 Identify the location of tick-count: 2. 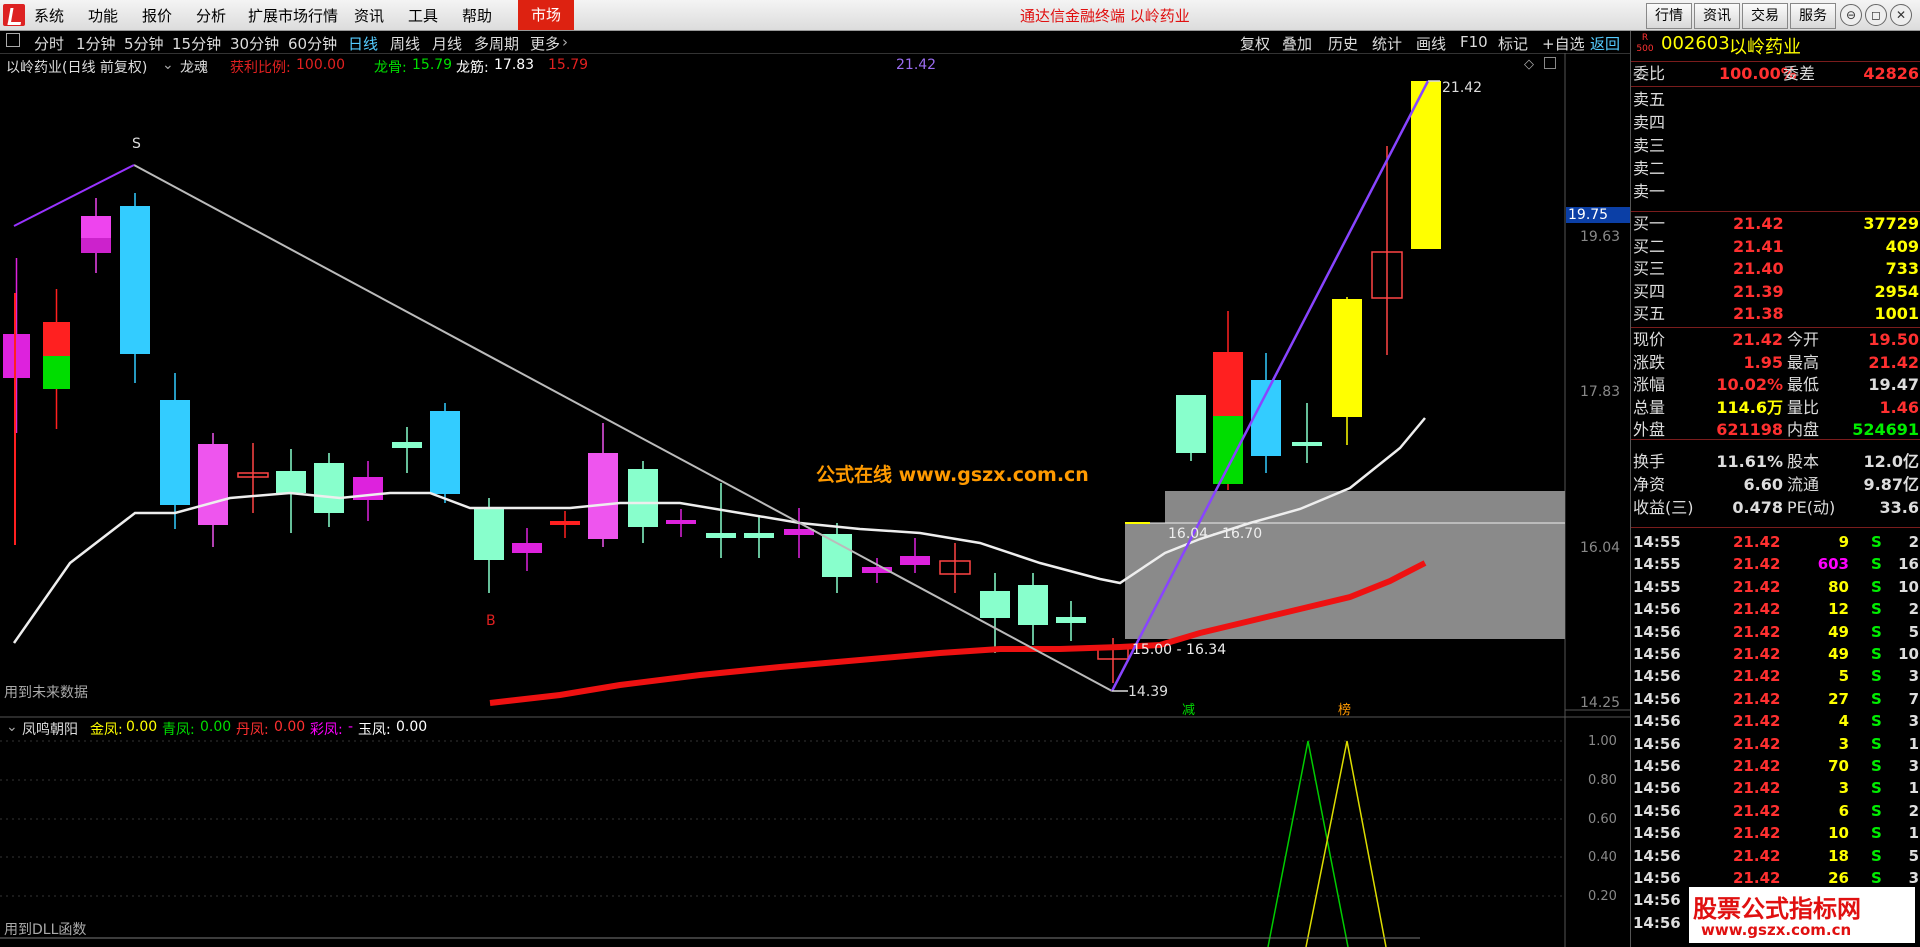
(1913, 542).